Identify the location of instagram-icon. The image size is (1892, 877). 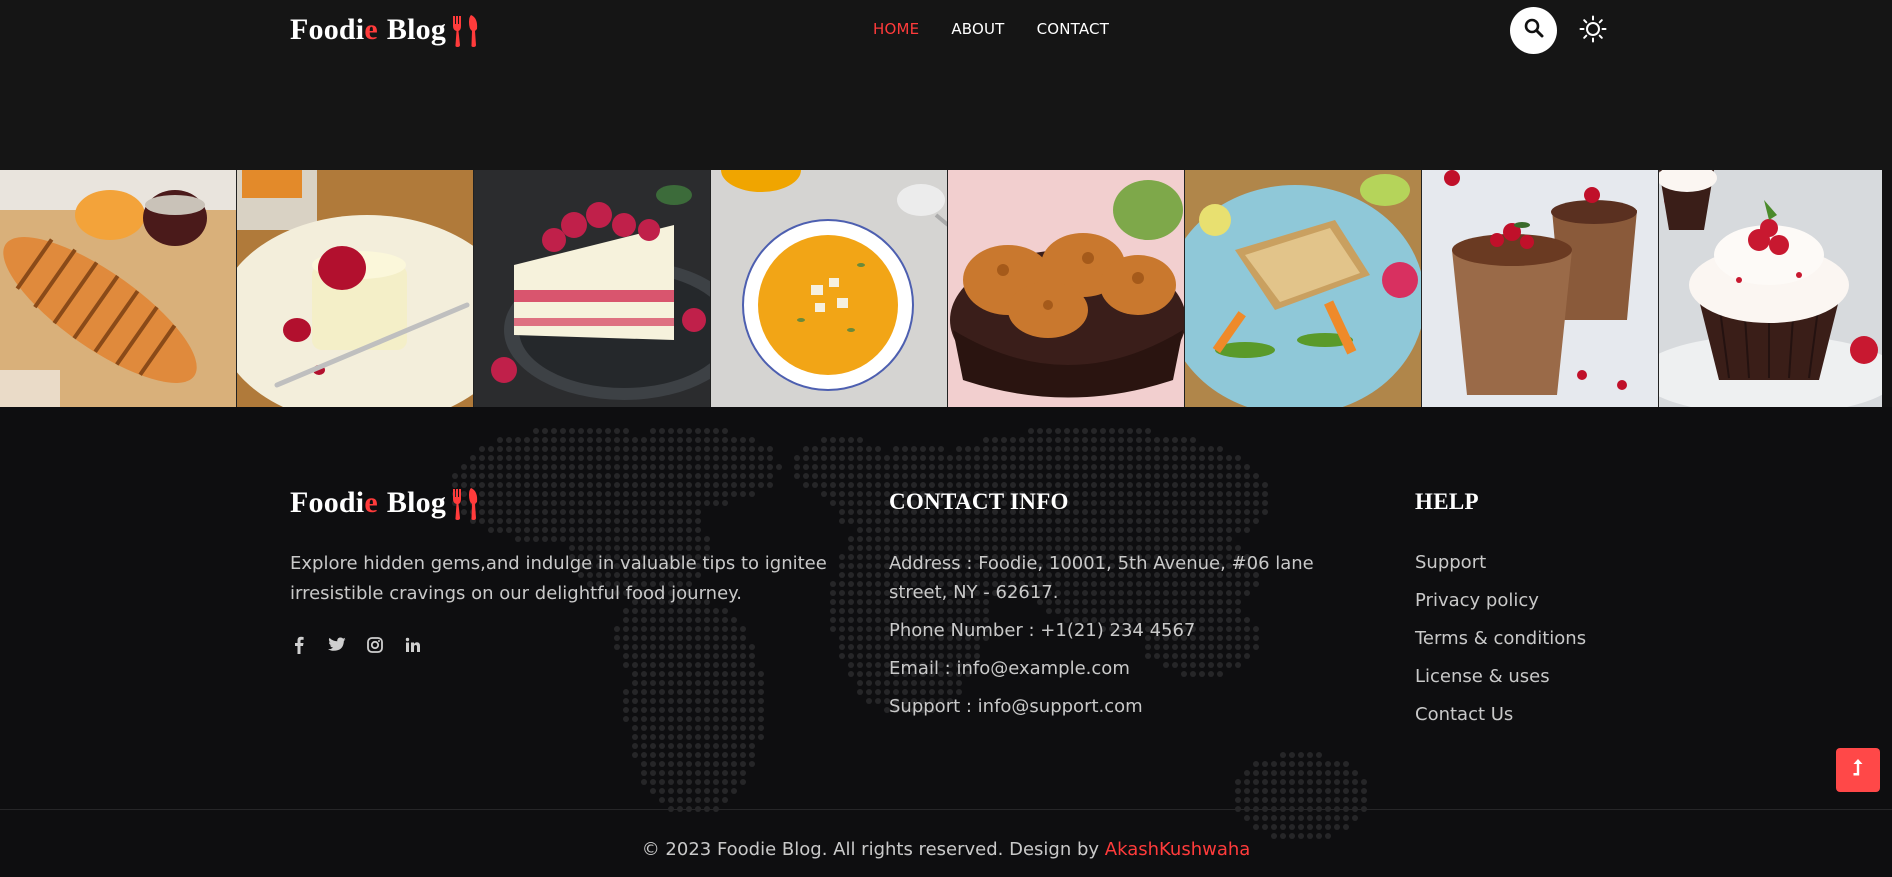
(375, 645).